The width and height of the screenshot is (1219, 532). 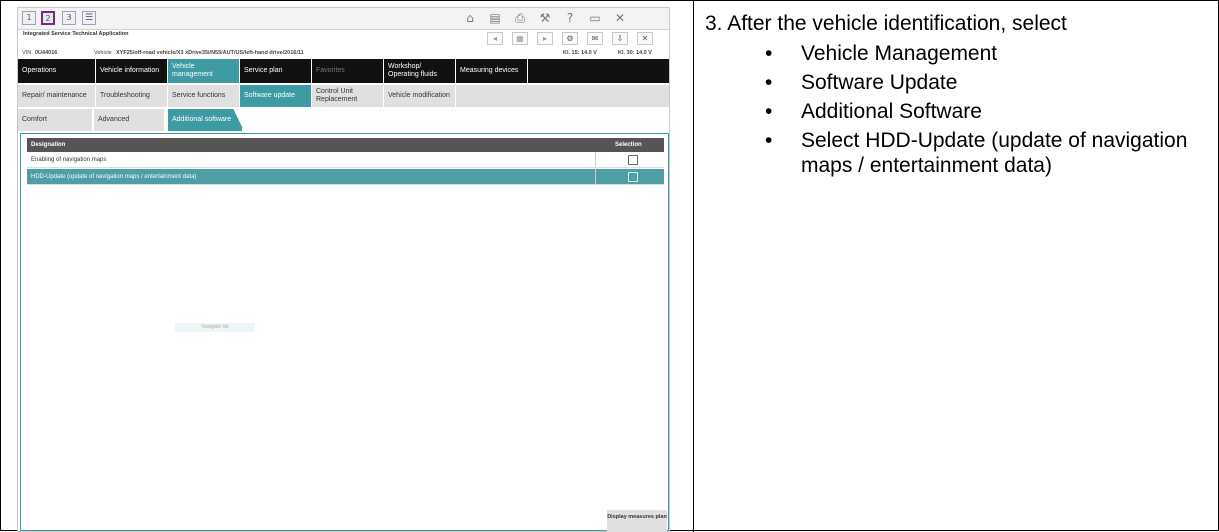 I want to click on navigate-list-hint: Navigate list, so click(x=215, y=327).